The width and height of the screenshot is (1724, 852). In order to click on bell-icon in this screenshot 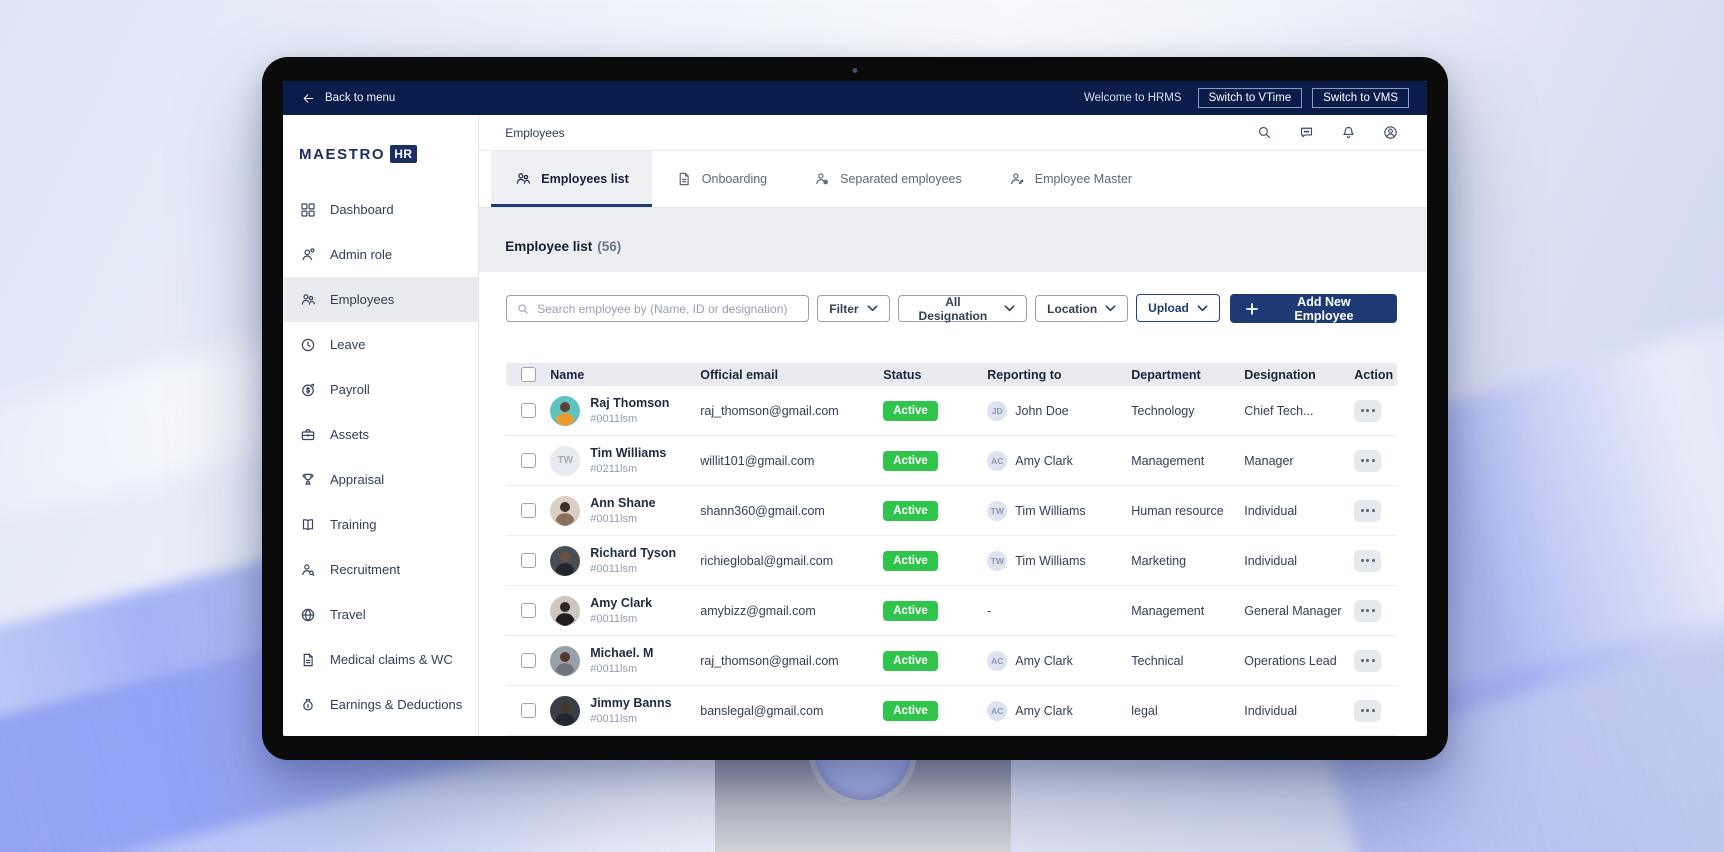, I will do `click(1348, 132)`.